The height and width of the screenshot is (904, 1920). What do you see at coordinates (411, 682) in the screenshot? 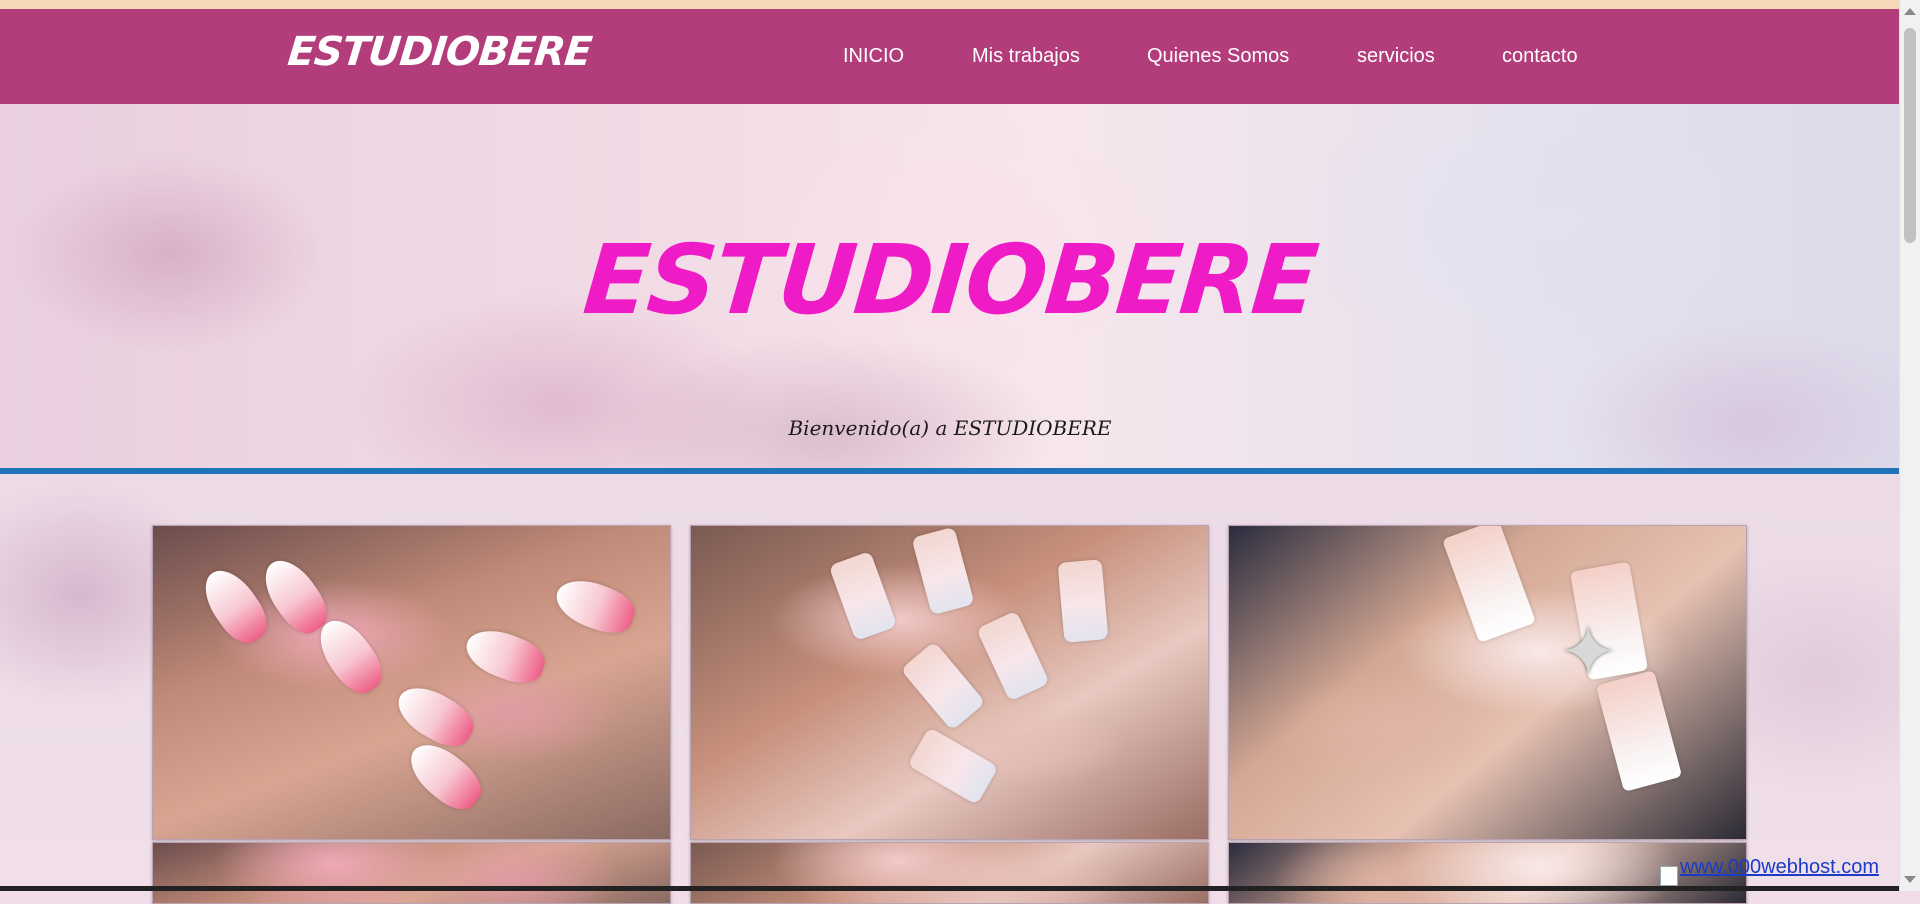
I see `gallery-photo-pink-almond-nails` at bounding box center [411, 682].